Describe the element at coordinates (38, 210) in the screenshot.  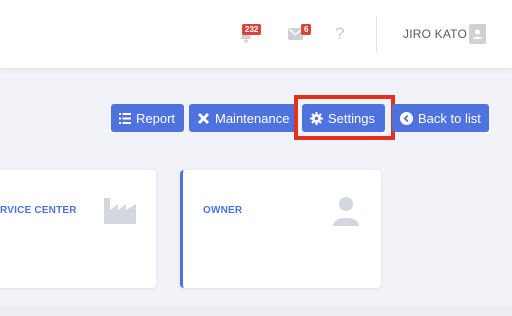
I see `service-center-card-title: RVICE CENTER` at that location.